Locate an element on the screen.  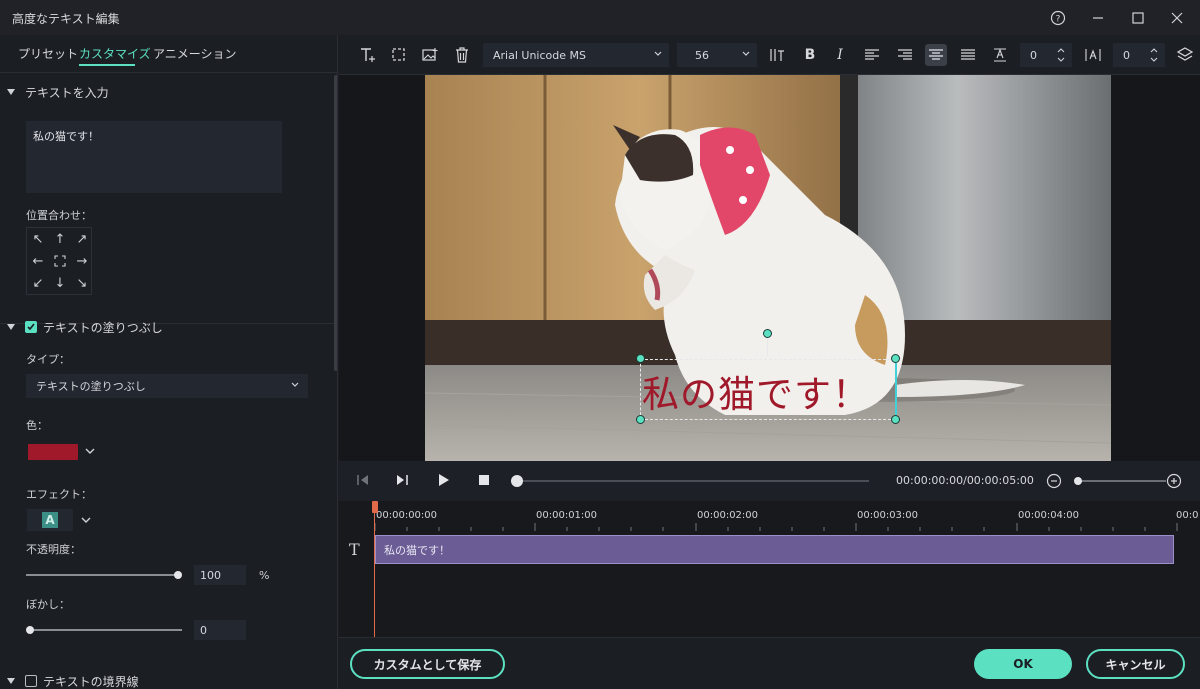
window-title: 高度なテキスト編集 is located at coordinates (66, 19).